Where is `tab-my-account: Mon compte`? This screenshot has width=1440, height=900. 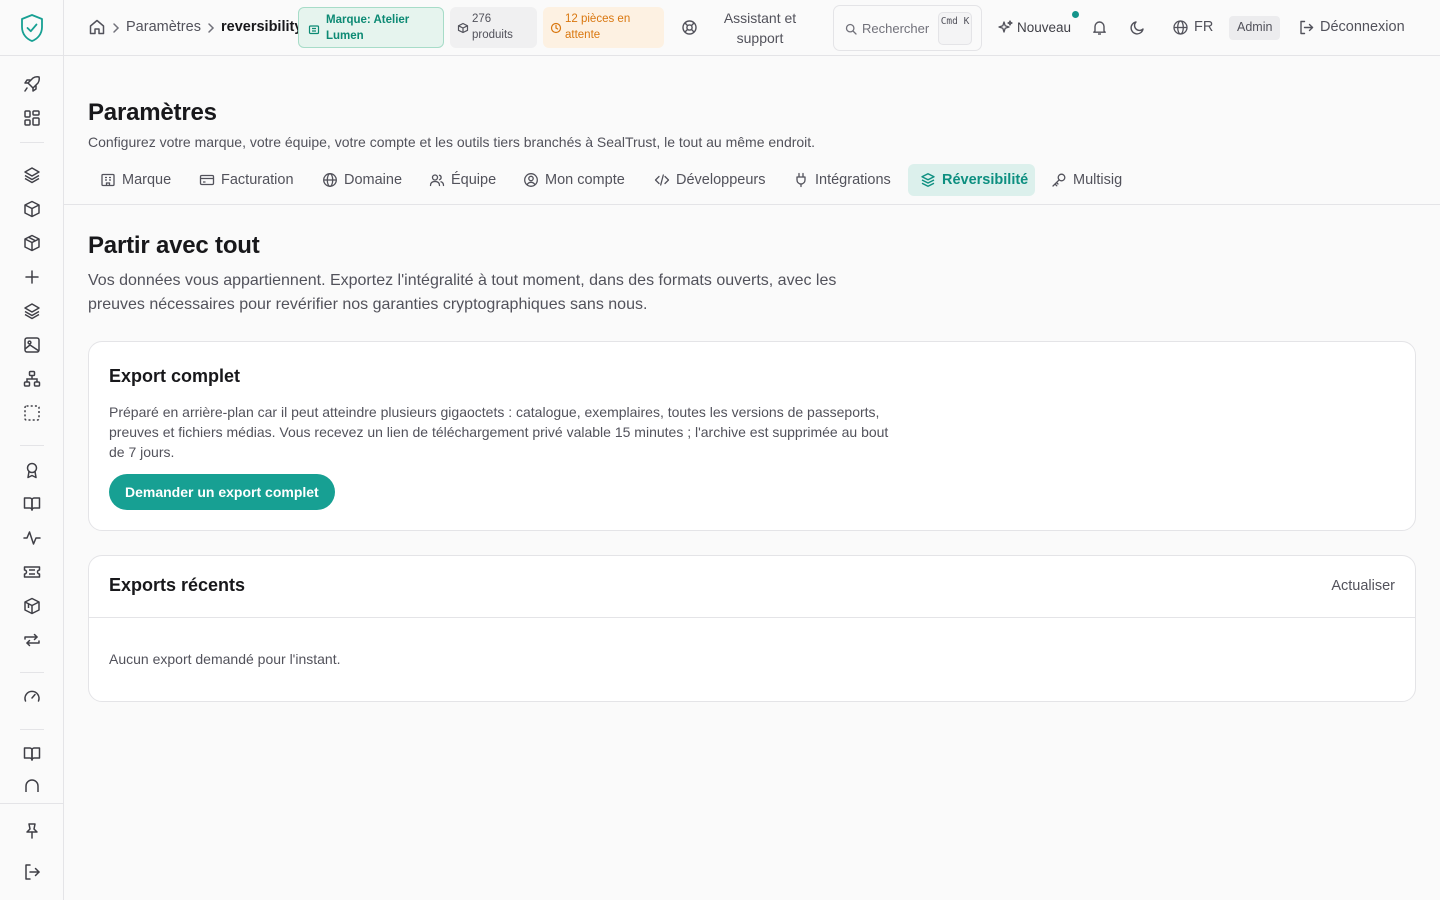 tab-my-account: Mon compte is located at coordinates (575, 180).